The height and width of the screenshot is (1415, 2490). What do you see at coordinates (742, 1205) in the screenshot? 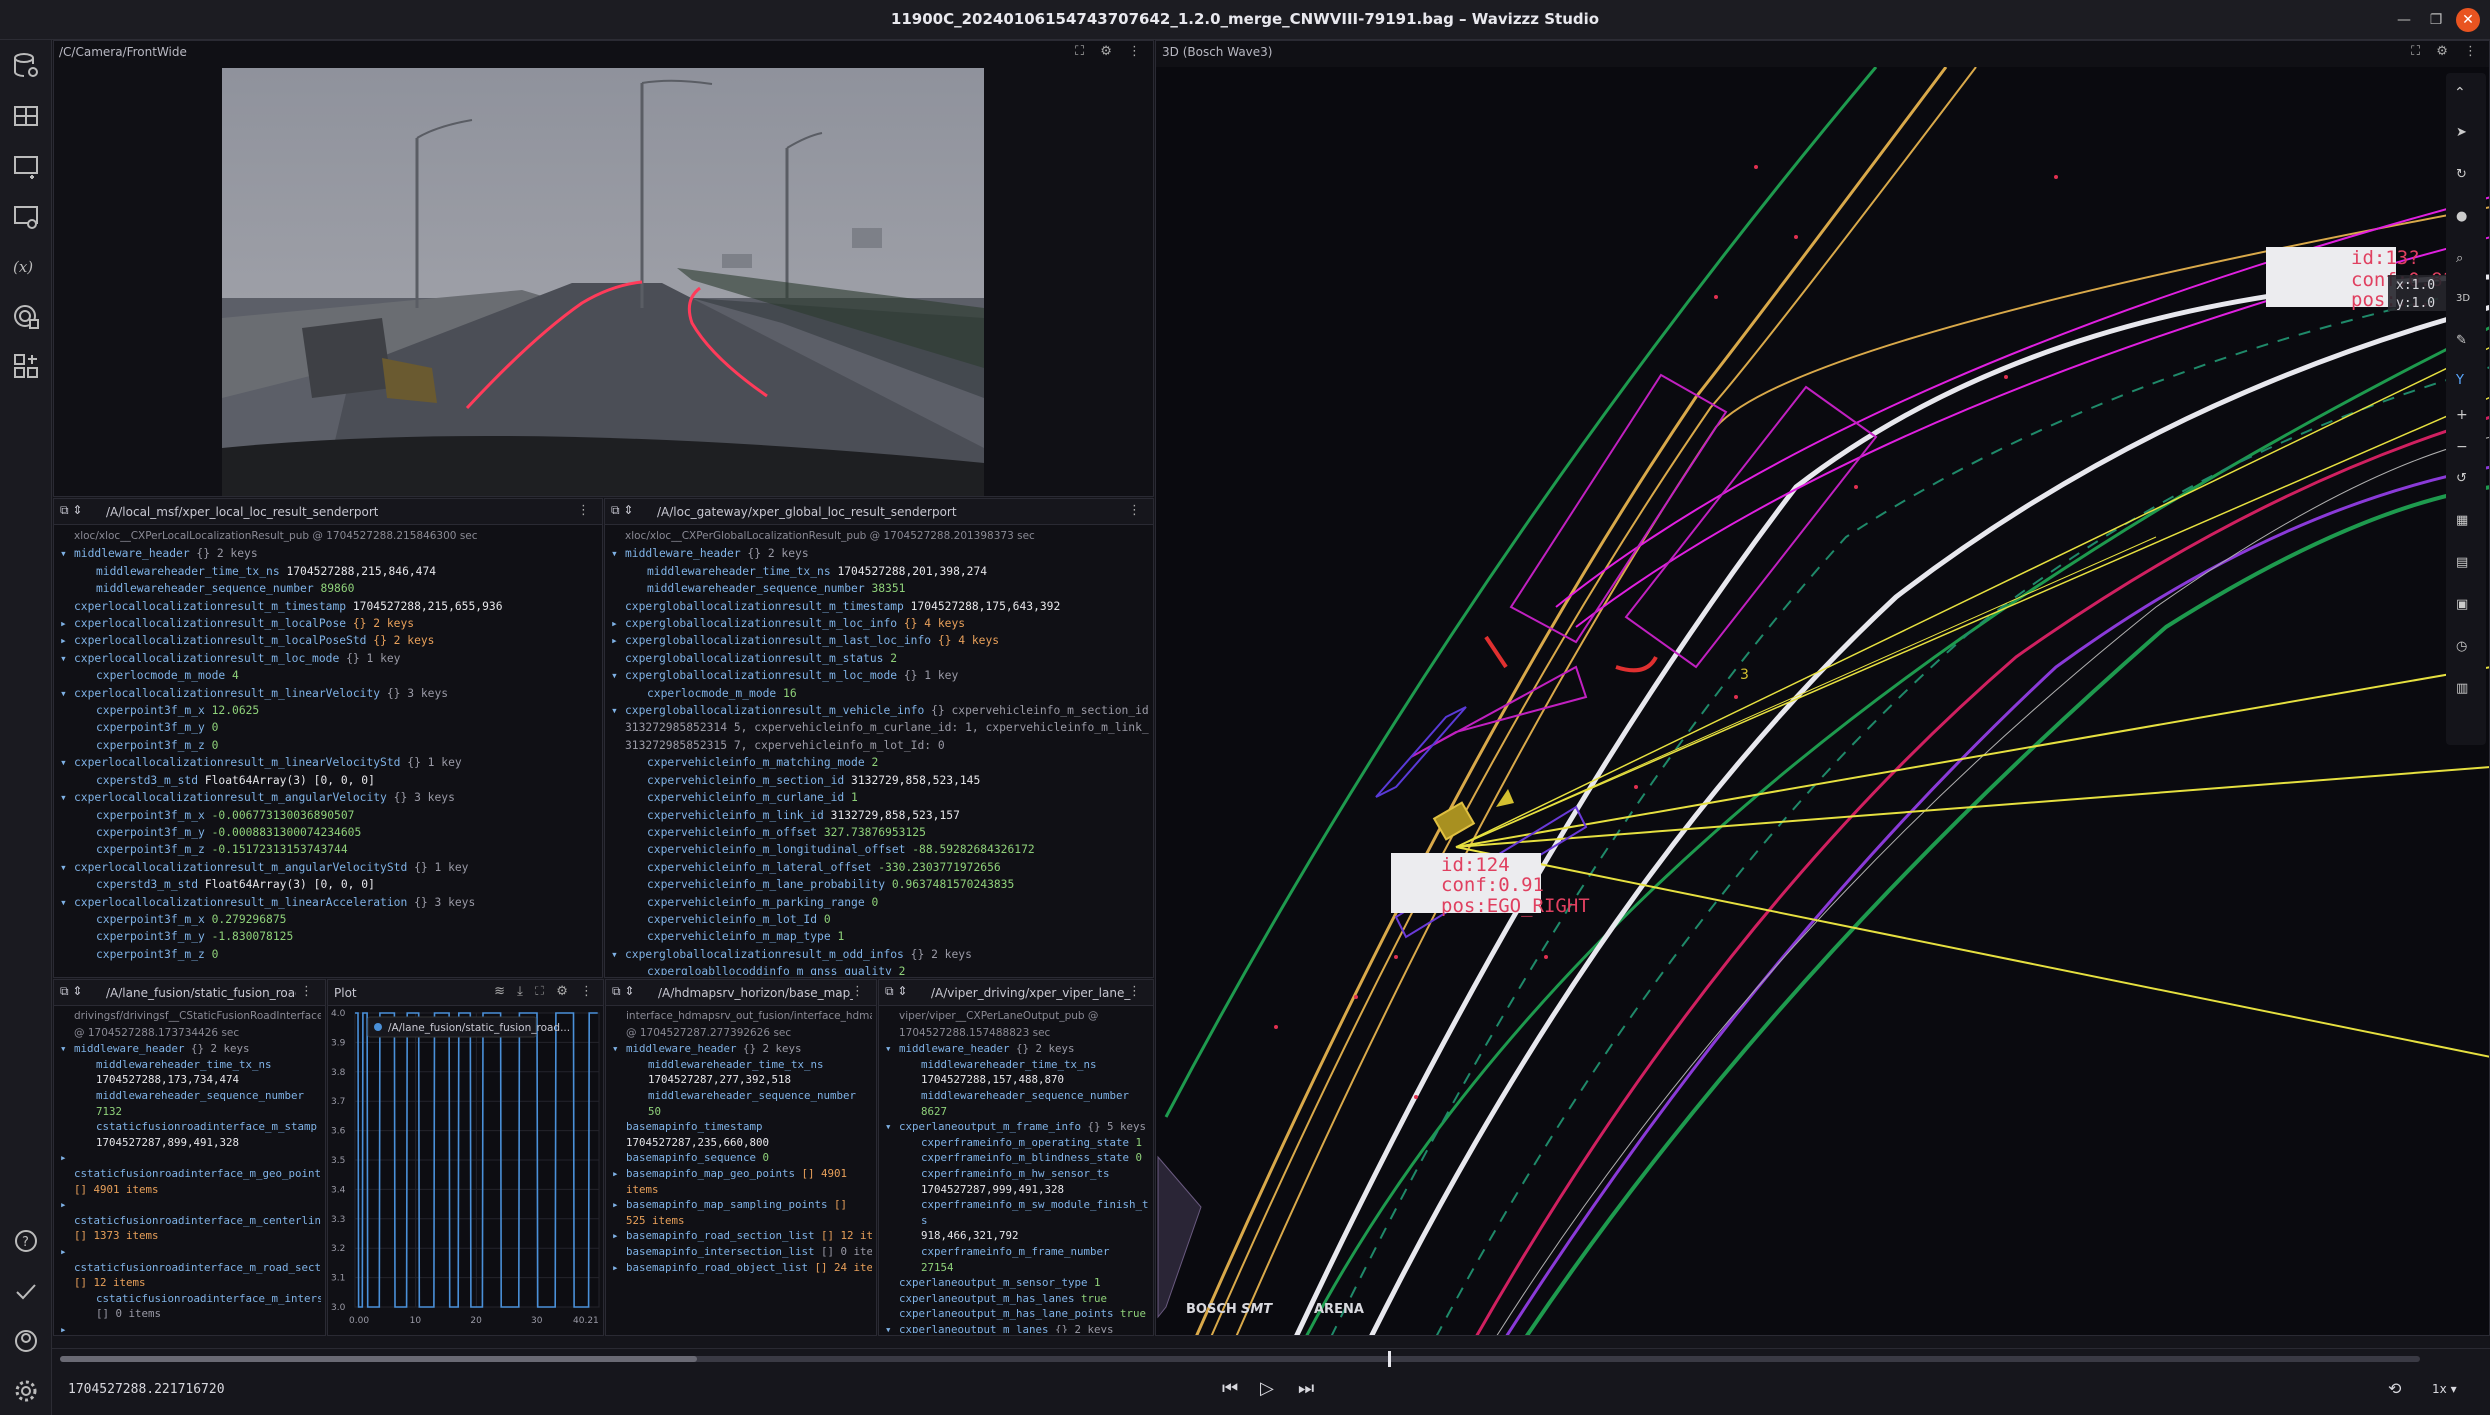
I see `tree-row: ▸ basemapinfo_map_sampling_points []` at bounding box center [742, 1205].